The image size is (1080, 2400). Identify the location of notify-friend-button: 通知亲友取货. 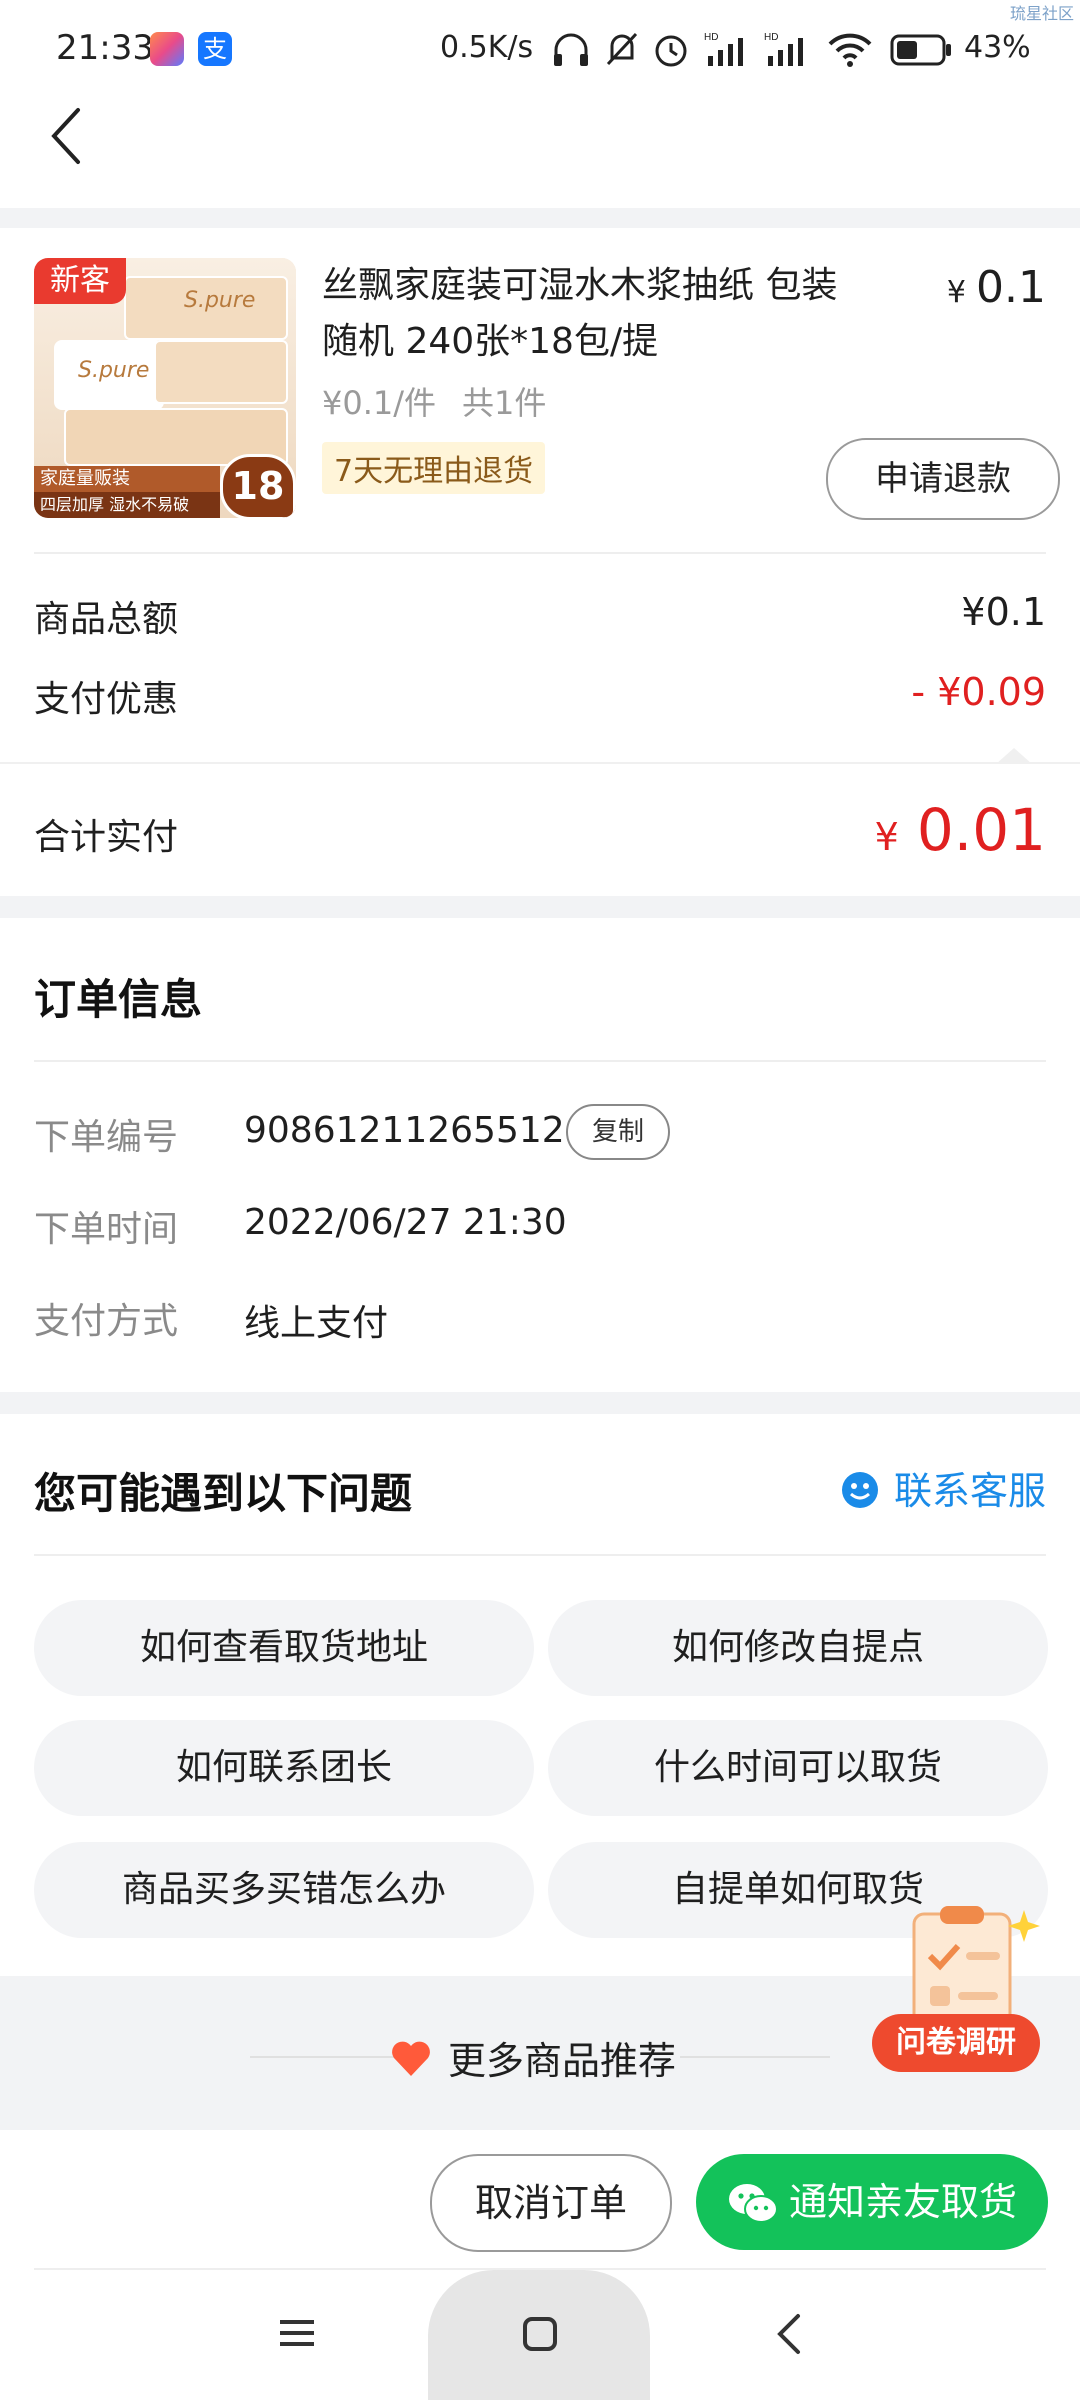
(872, 2202).